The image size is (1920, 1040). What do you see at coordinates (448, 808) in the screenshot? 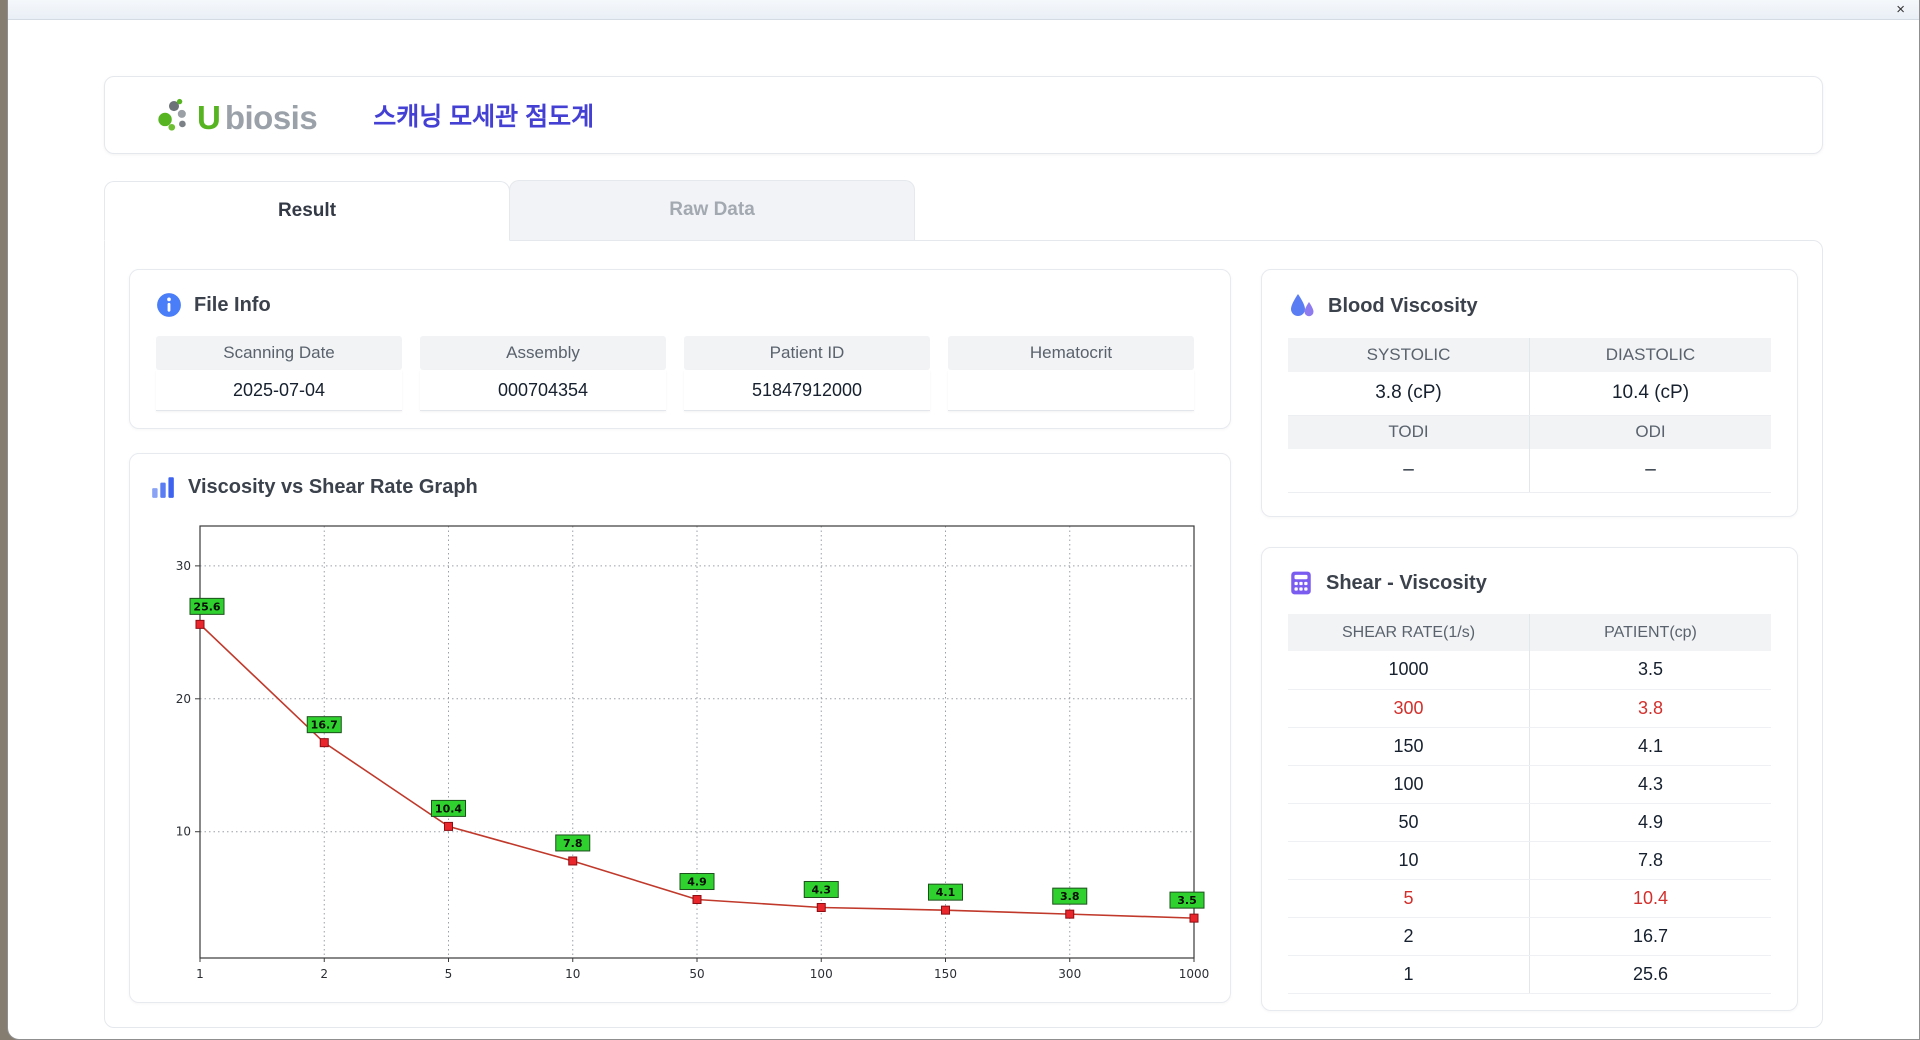
I see `svg-text: 10.4` at bounding box center [448, 808].